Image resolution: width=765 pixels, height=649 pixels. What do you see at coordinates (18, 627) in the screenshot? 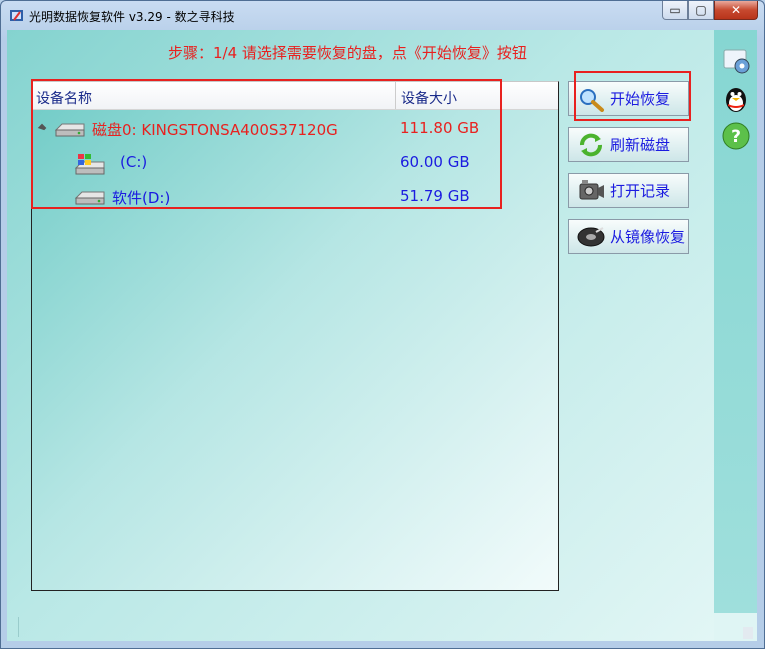
I see `status-divider` at bounding box center [18, 627].